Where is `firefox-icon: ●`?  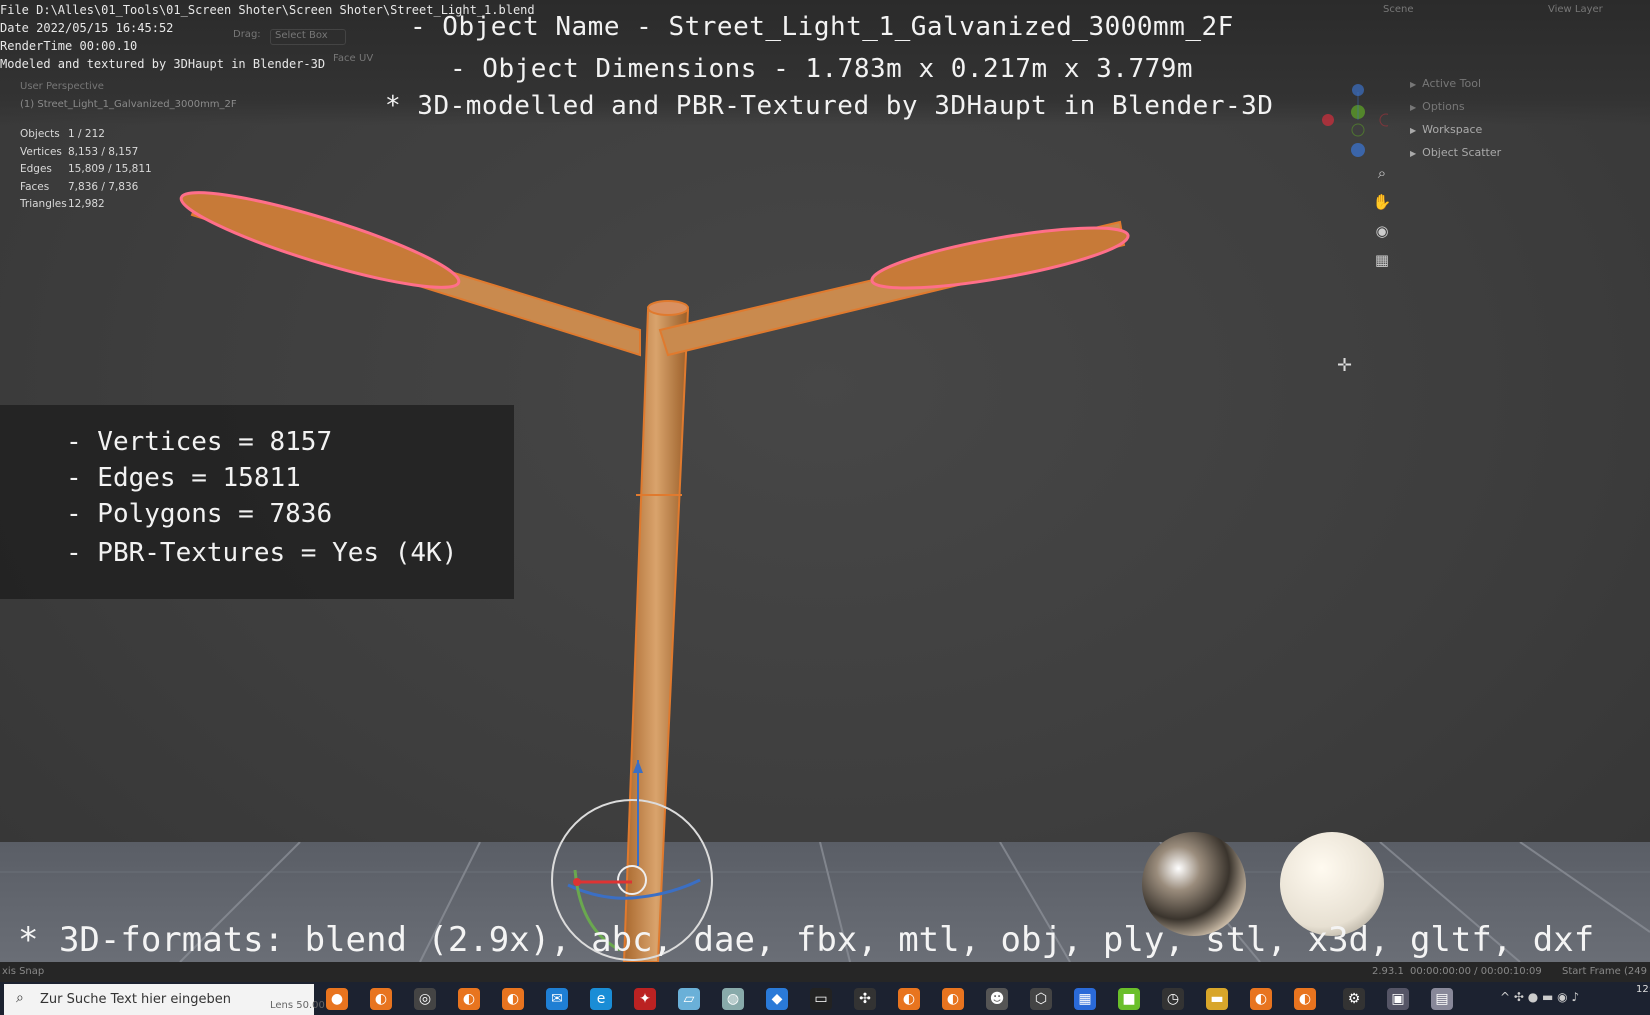
firefox-icon: ● is located at coordinates (337, 999).